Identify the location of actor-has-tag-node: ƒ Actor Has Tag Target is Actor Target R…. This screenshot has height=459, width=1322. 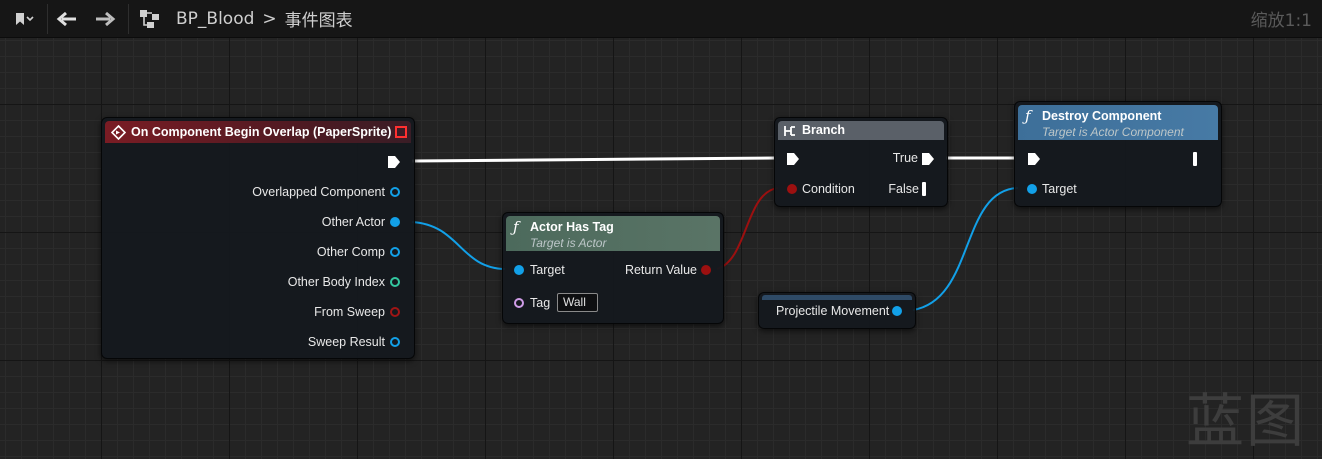
(613, 268).